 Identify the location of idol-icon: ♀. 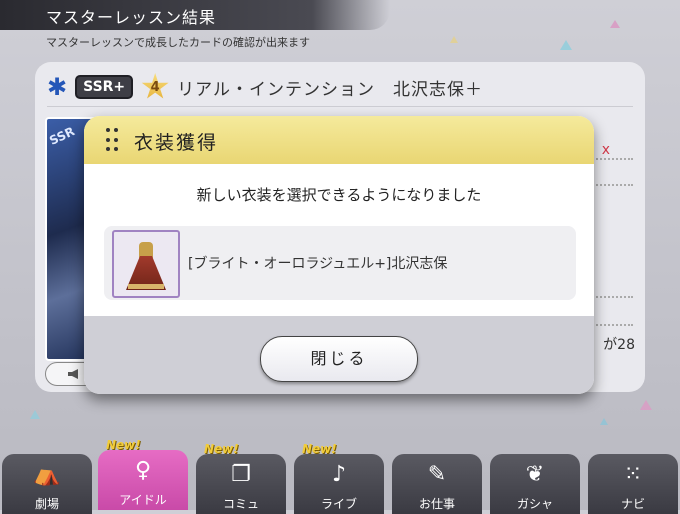
(143, 470).